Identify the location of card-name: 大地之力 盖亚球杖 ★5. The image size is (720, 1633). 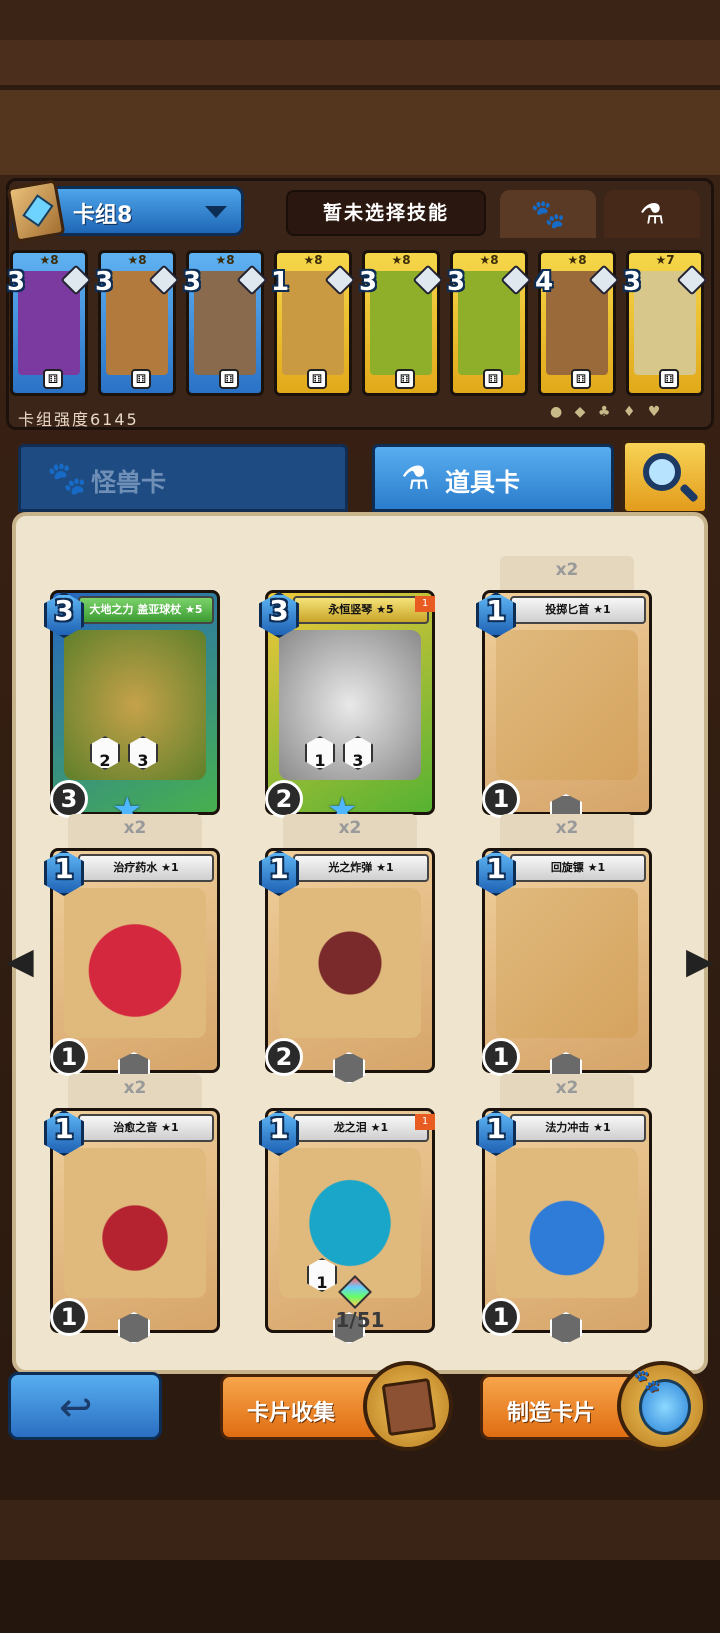
(146, 610).